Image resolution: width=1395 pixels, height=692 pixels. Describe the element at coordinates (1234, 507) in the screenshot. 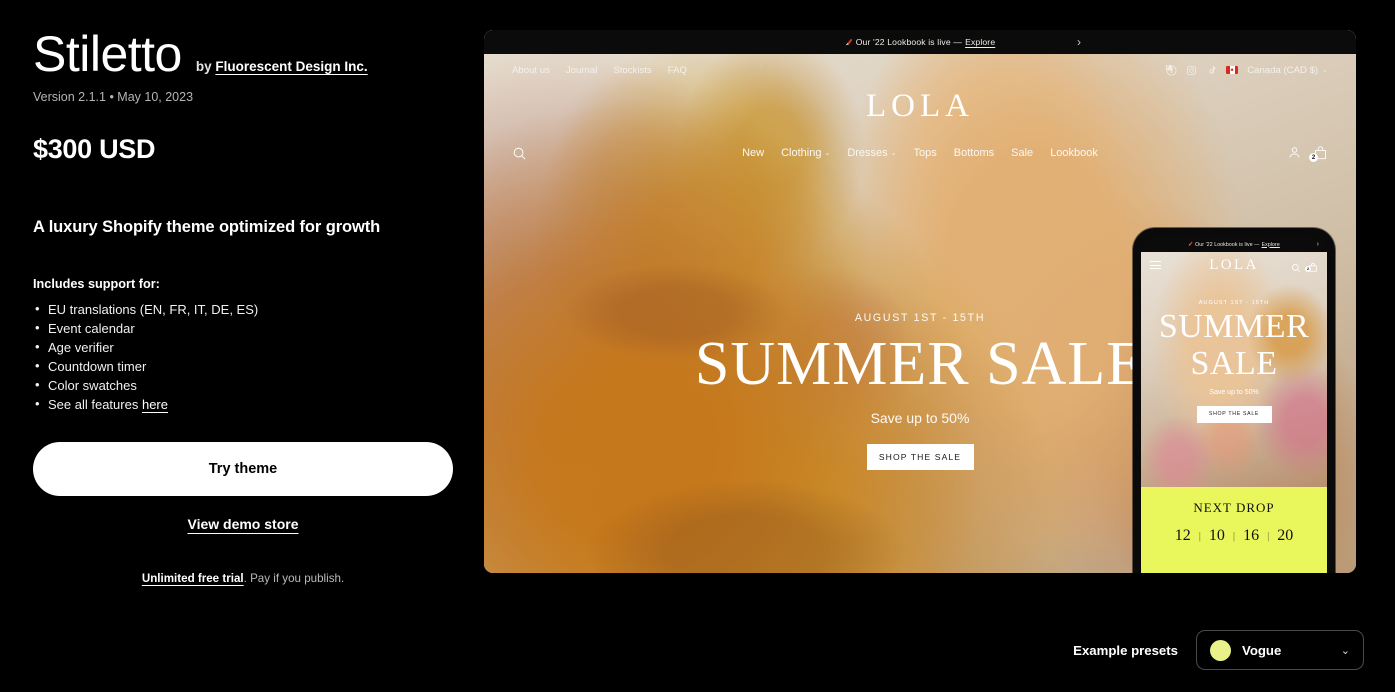

I see `next-drop-title: NEXT DROP` at that location.